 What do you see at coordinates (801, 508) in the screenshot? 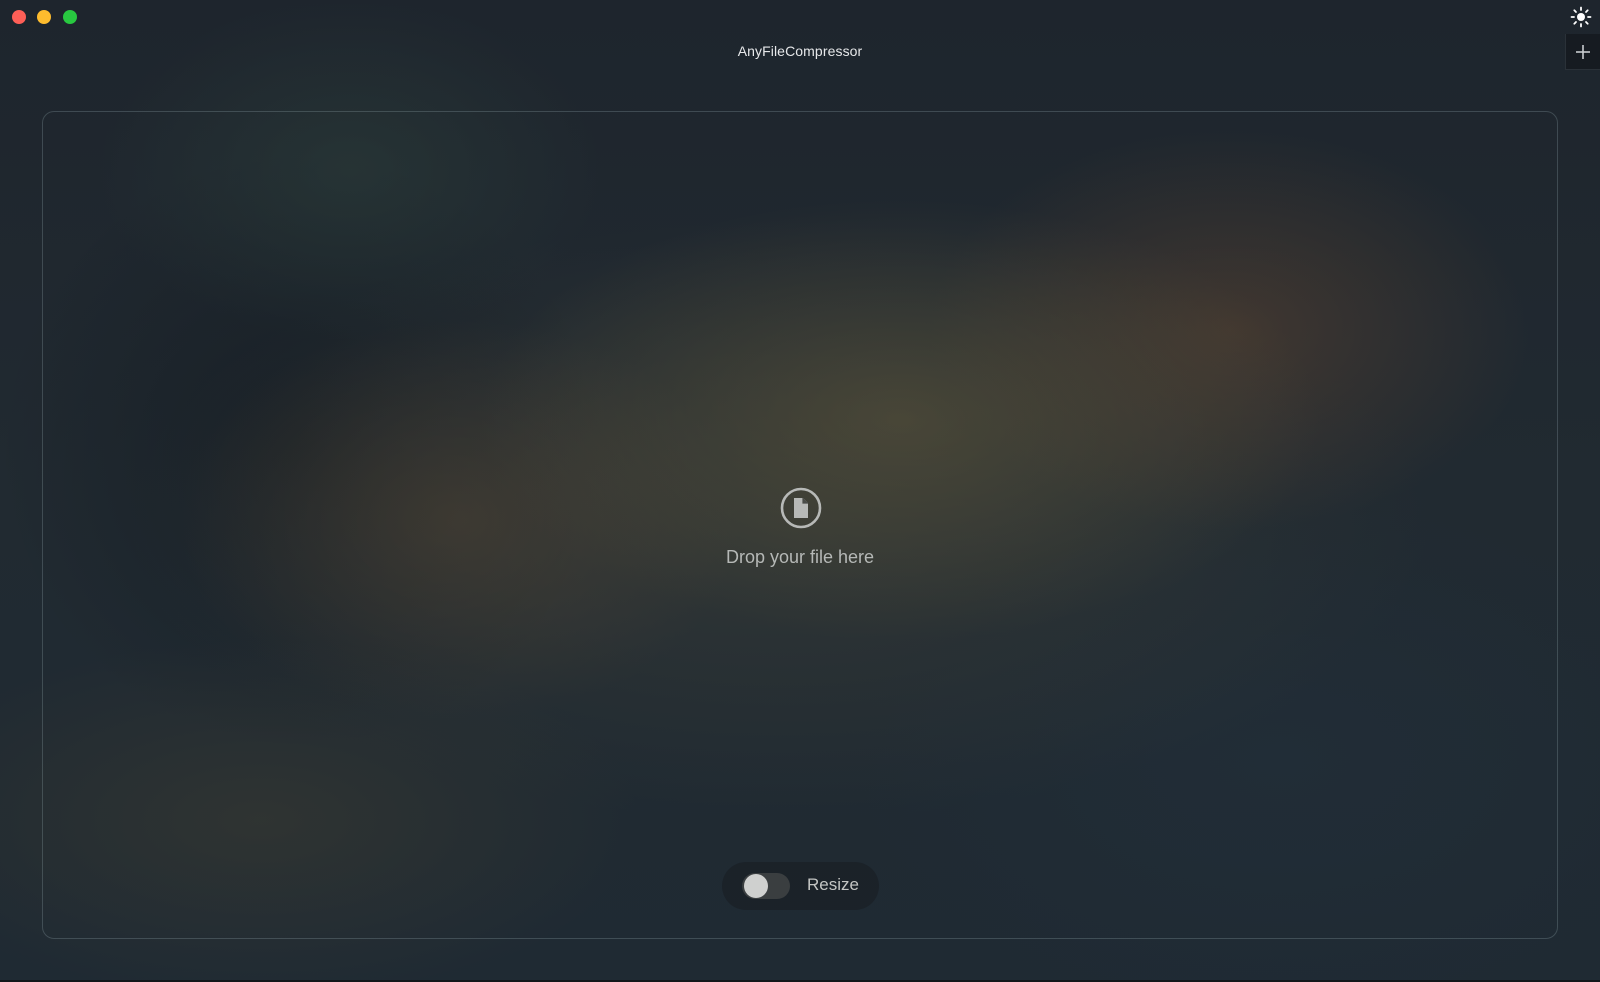
I see `file-icon` at bounding box center [801, 508].